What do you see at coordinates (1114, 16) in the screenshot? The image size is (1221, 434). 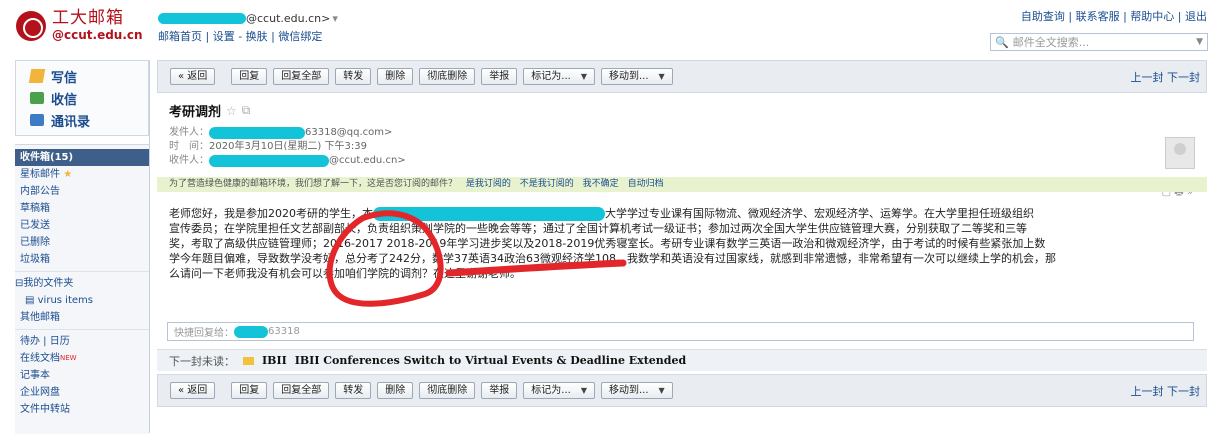 I see `top-links: 自助查询 | 联系客服 | 帮助中心 | 退出` at bounding box center [1114, 16].